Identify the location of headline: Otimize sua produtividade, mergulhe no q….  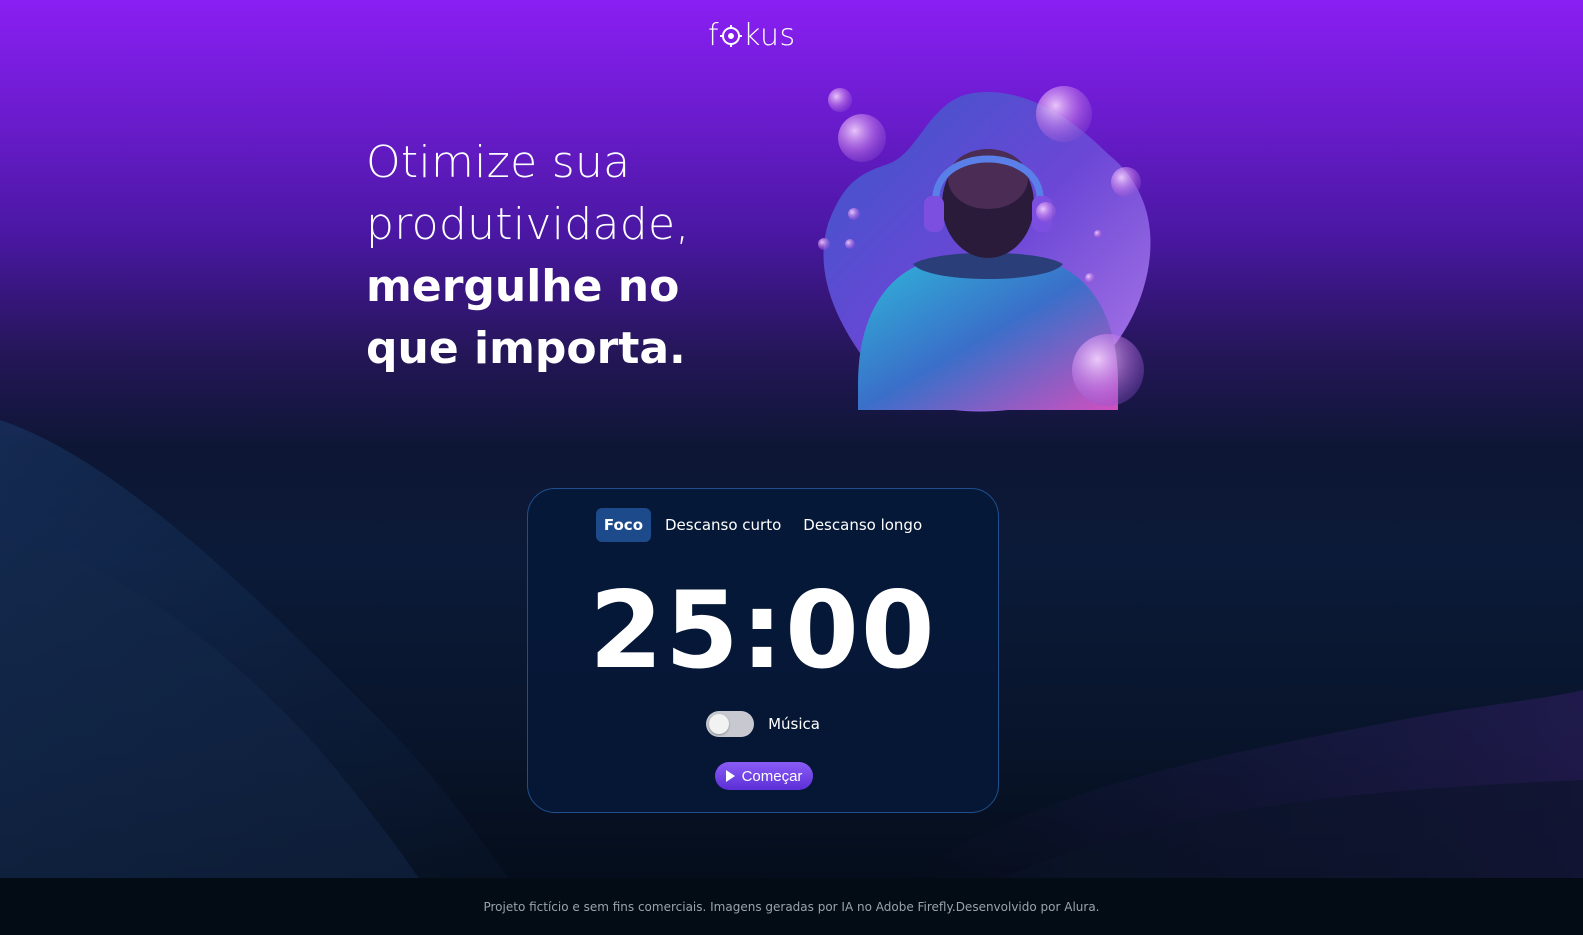
(576, 256).